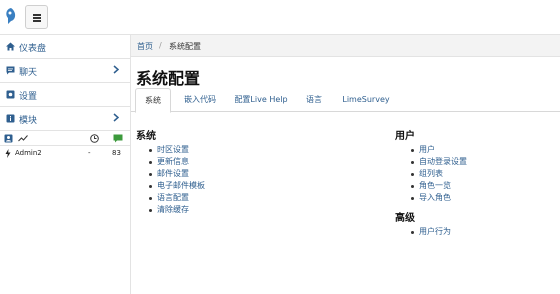 Image resolution: width=560 pixels, height=294 pixels. I want to click on home-icon, so click(10, 46).